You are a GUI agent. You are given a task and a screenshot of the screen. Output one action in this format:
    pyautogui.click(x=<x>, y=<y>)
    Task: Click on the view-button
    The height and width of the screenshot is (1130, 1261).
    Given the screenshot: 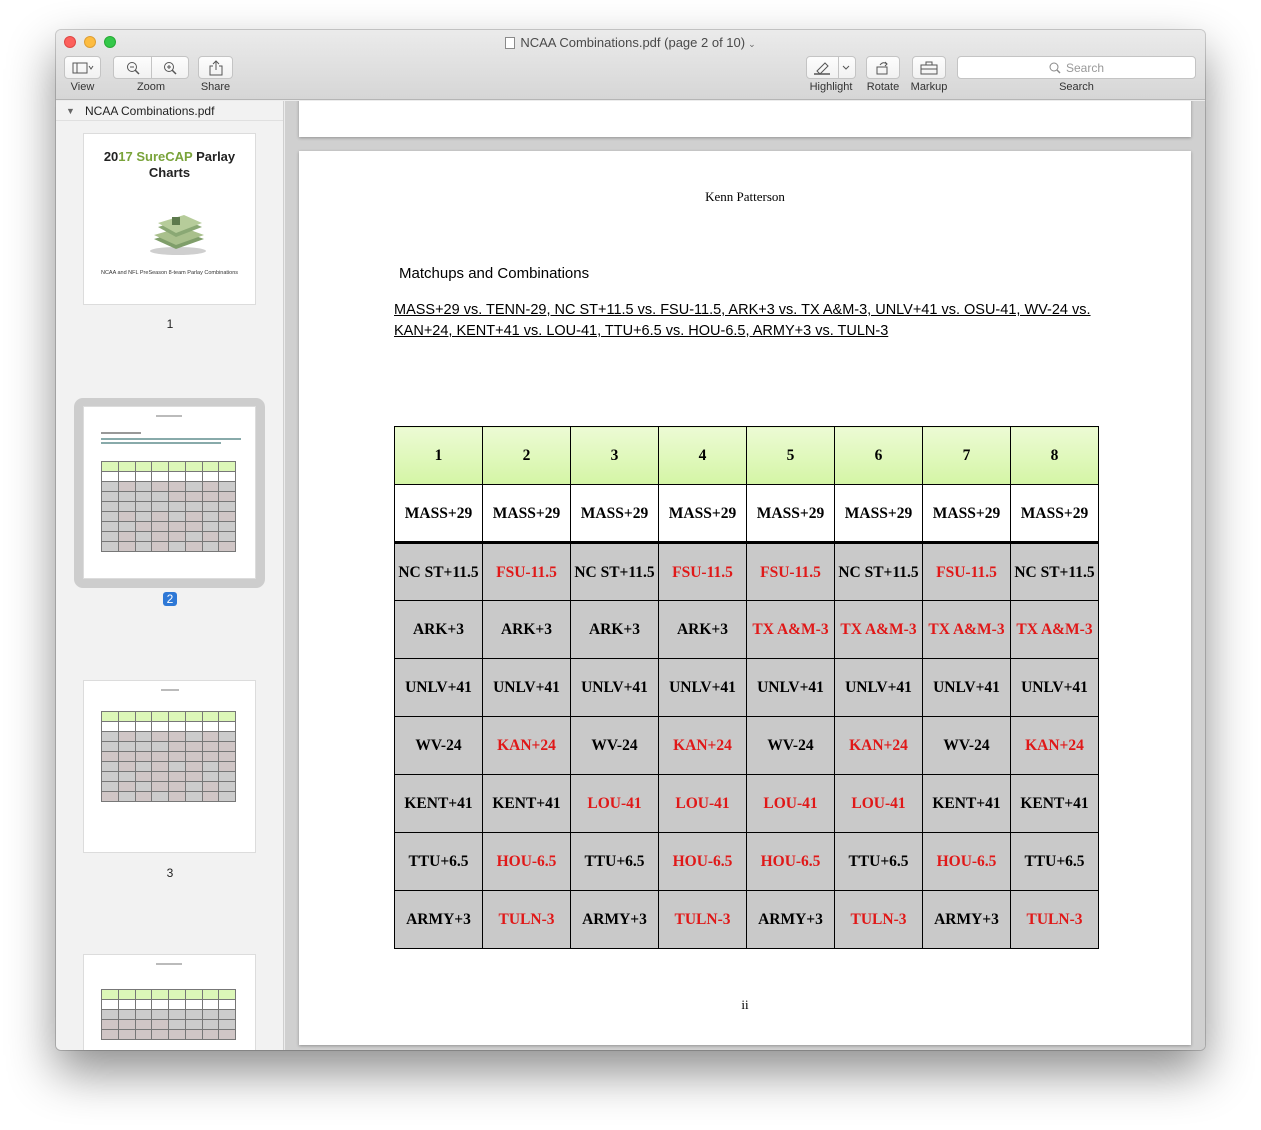 What is the action you would take?
    pyautogui.click(x=82, y=67)
    